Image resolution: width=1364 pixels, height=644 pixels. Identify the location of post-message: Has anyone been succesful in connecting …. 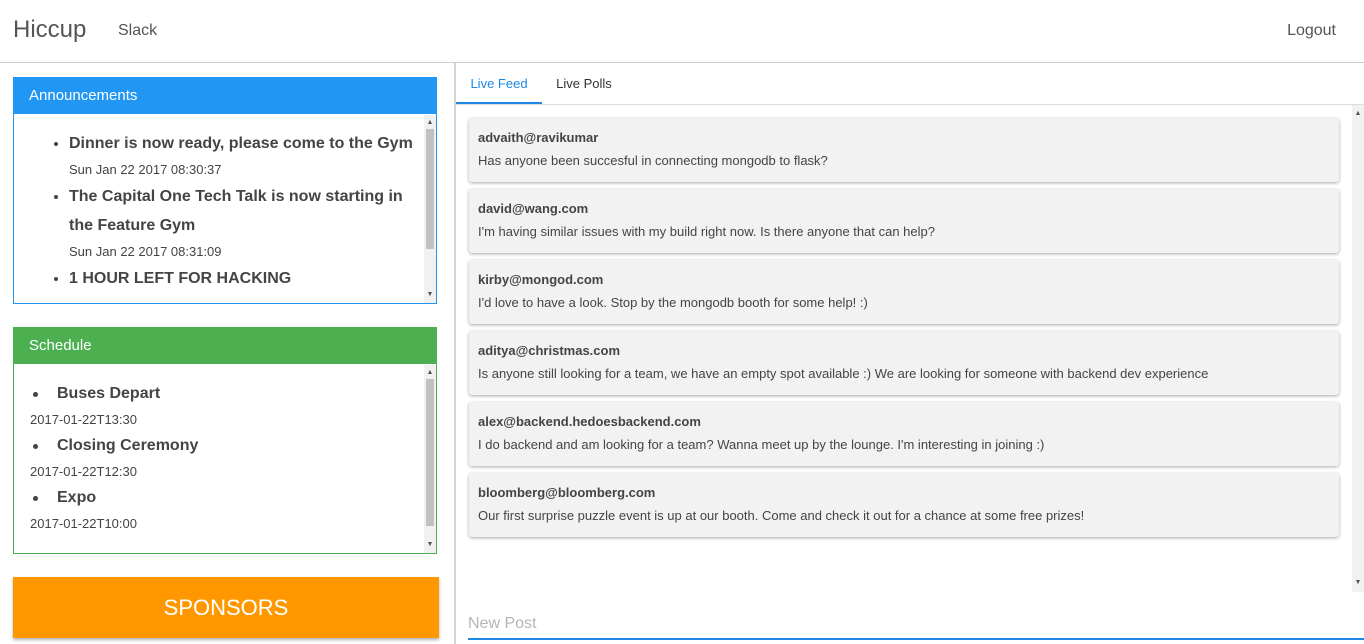
(653, 160).